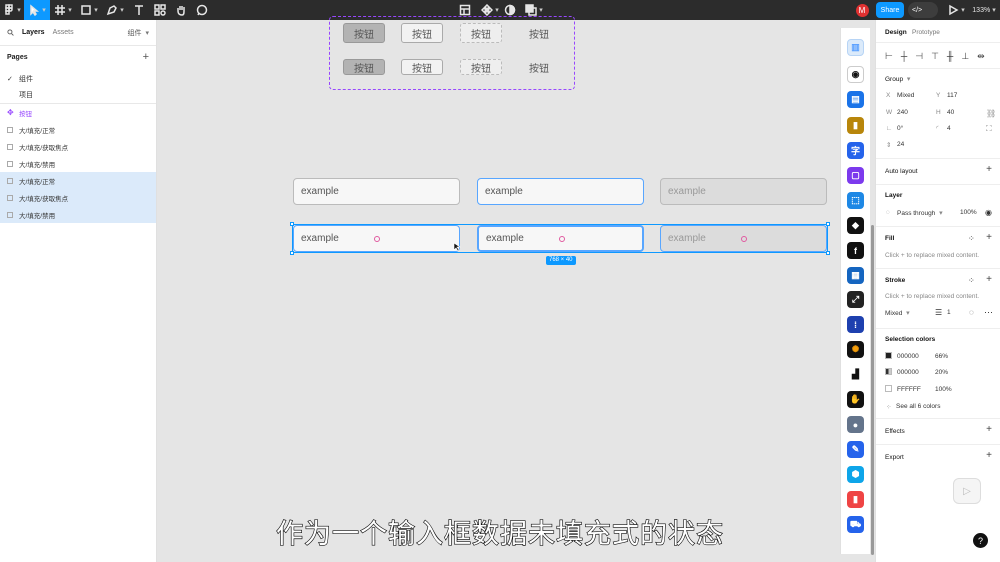 The height and width of the screenshot is (562, 1000). Describe the element at coordinates (905, 95) in the screenshot. I see `x-value: Mixed` at that location.